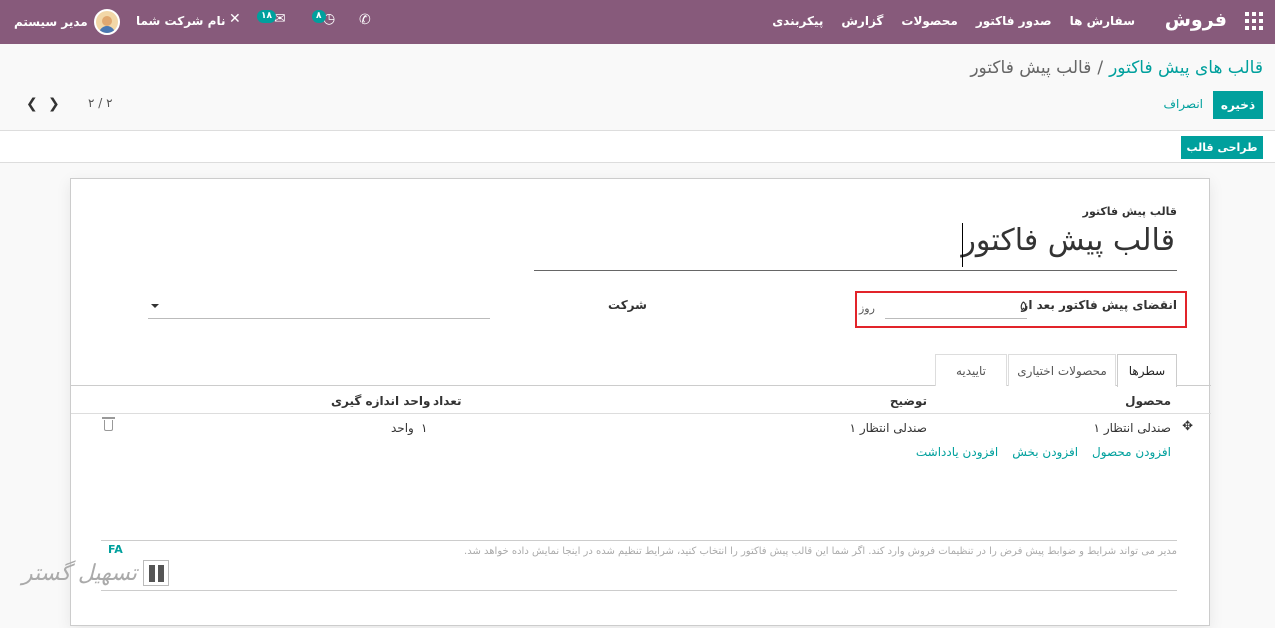  Describe the element at coordinates (637, 147) in the screenshot. I see `form-statusbar` at that location.